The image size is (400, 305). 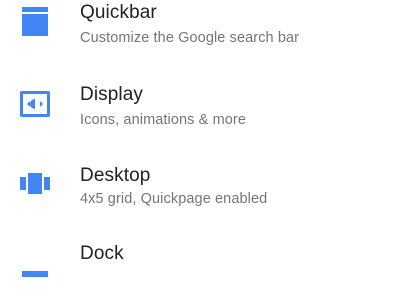 I want to click on desktop-icon, so click(x=35, y=183).